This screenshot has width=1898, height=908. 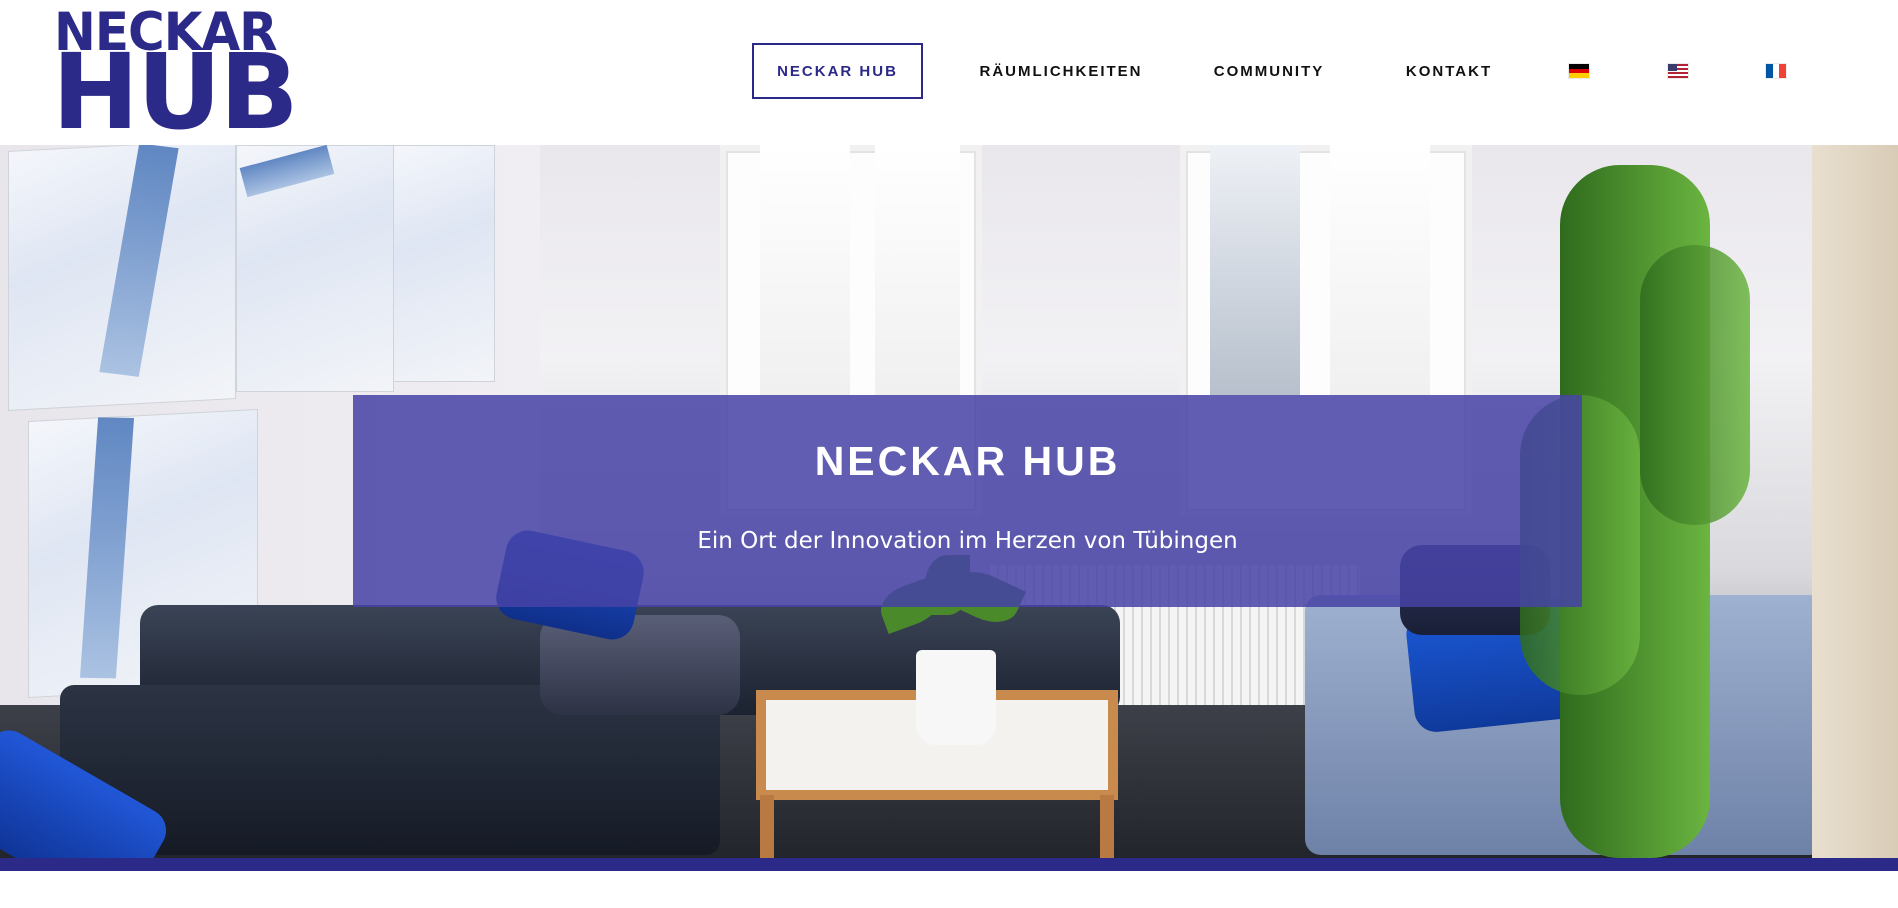 I want to click on nav-item-community: COMMUNITY, so click(x=1269, y=71).